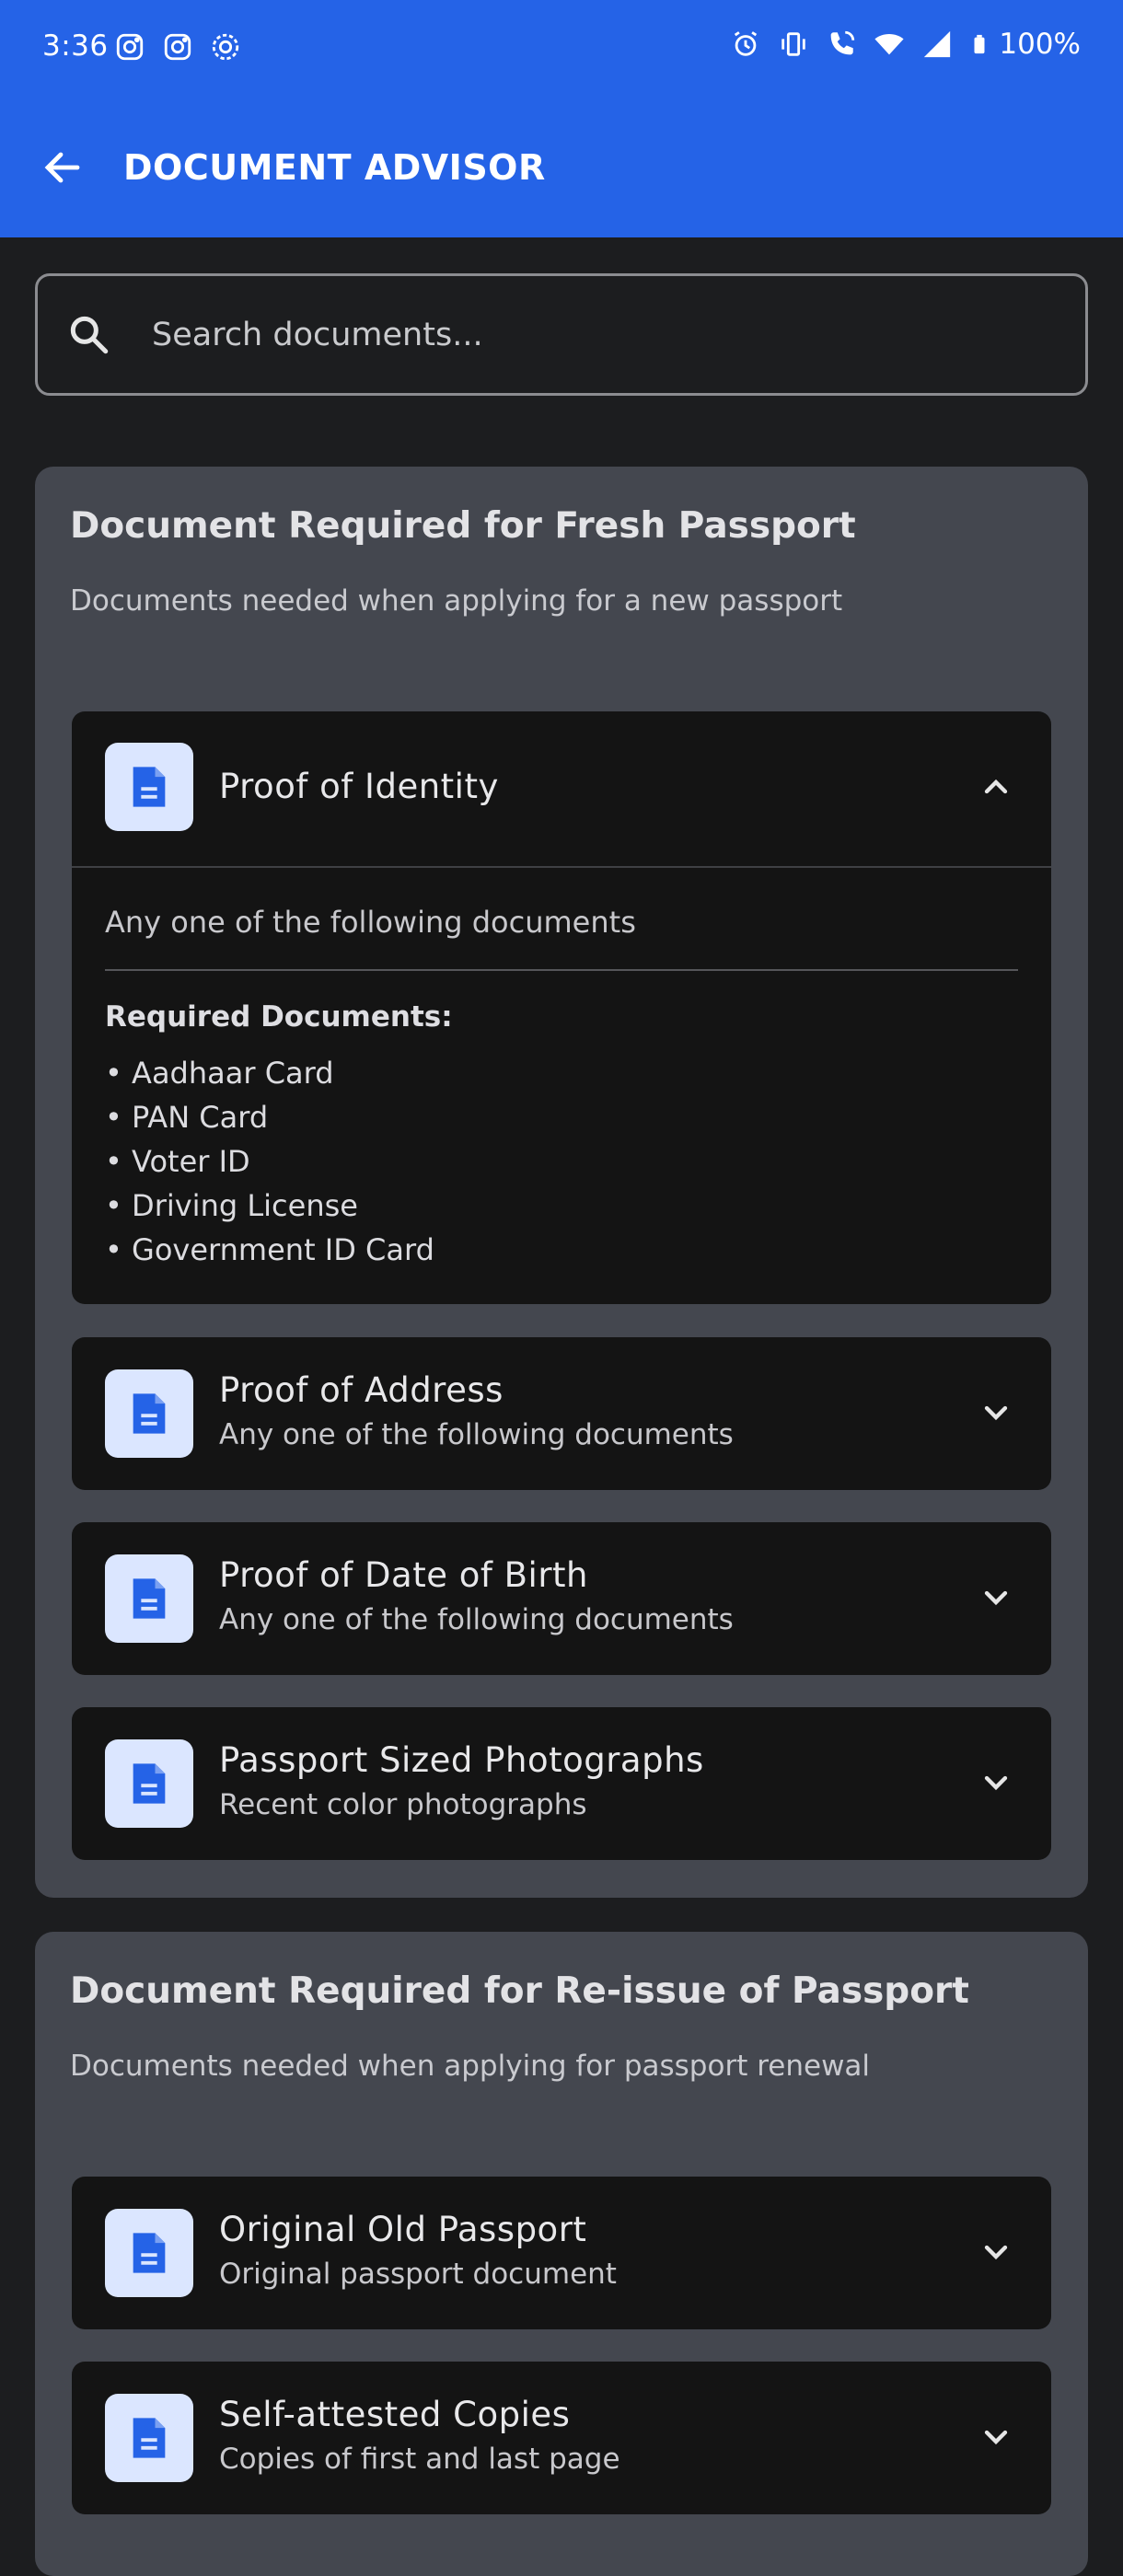 The height and width of the screenshot is (2576, 1123). What do you see at coordinates (420, 2460) in the screenshot?
I see `card-subtitle: Copies of first and last page` at bounding box center [420, 2460].